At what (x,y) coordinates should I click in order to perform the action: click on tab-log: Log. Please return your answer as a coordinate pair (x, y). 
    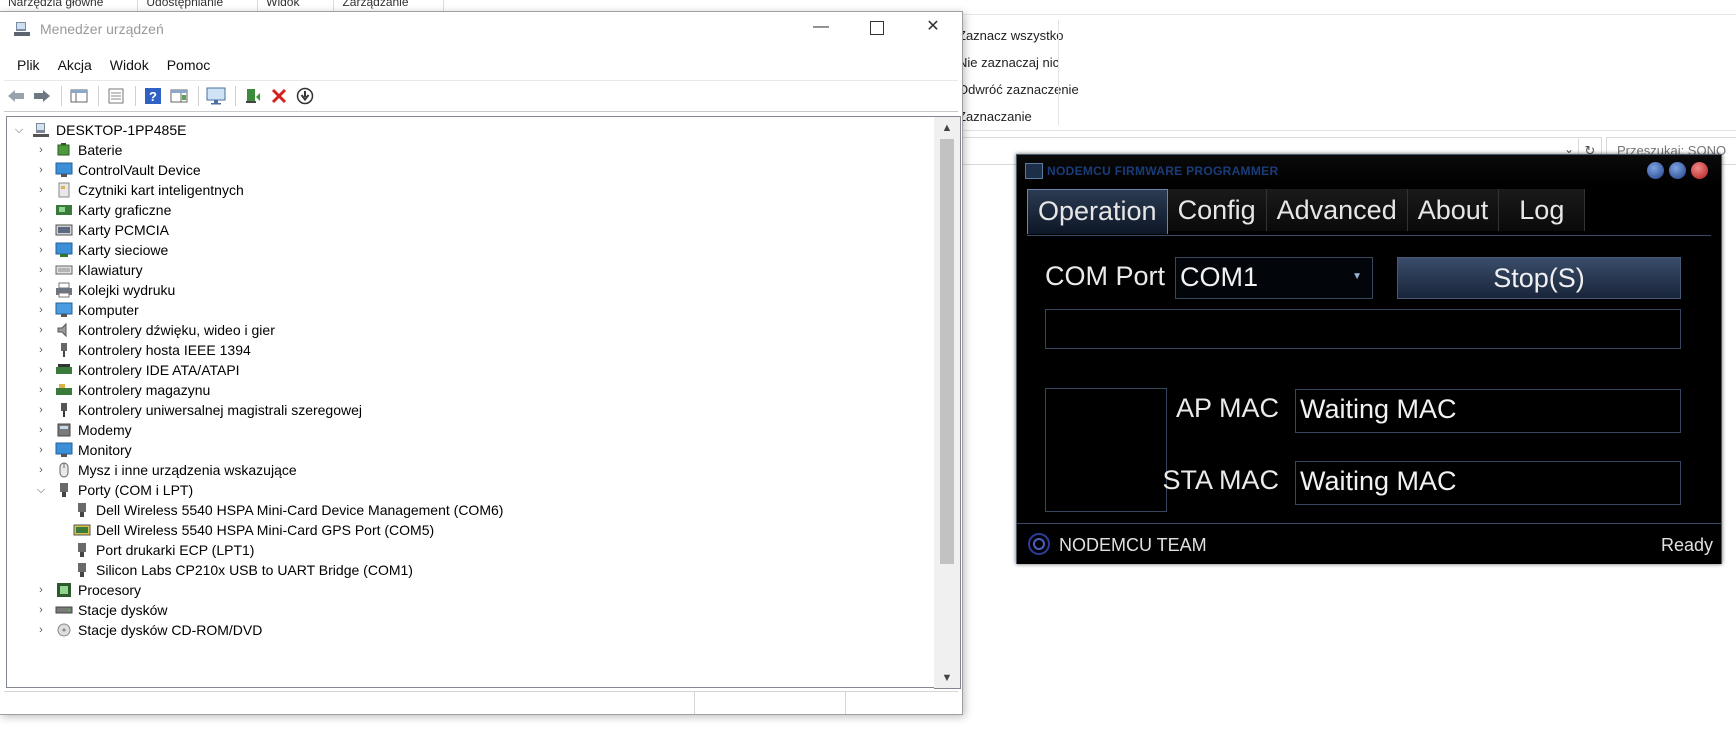
    Looking at the image, I should click on (1542, 210).